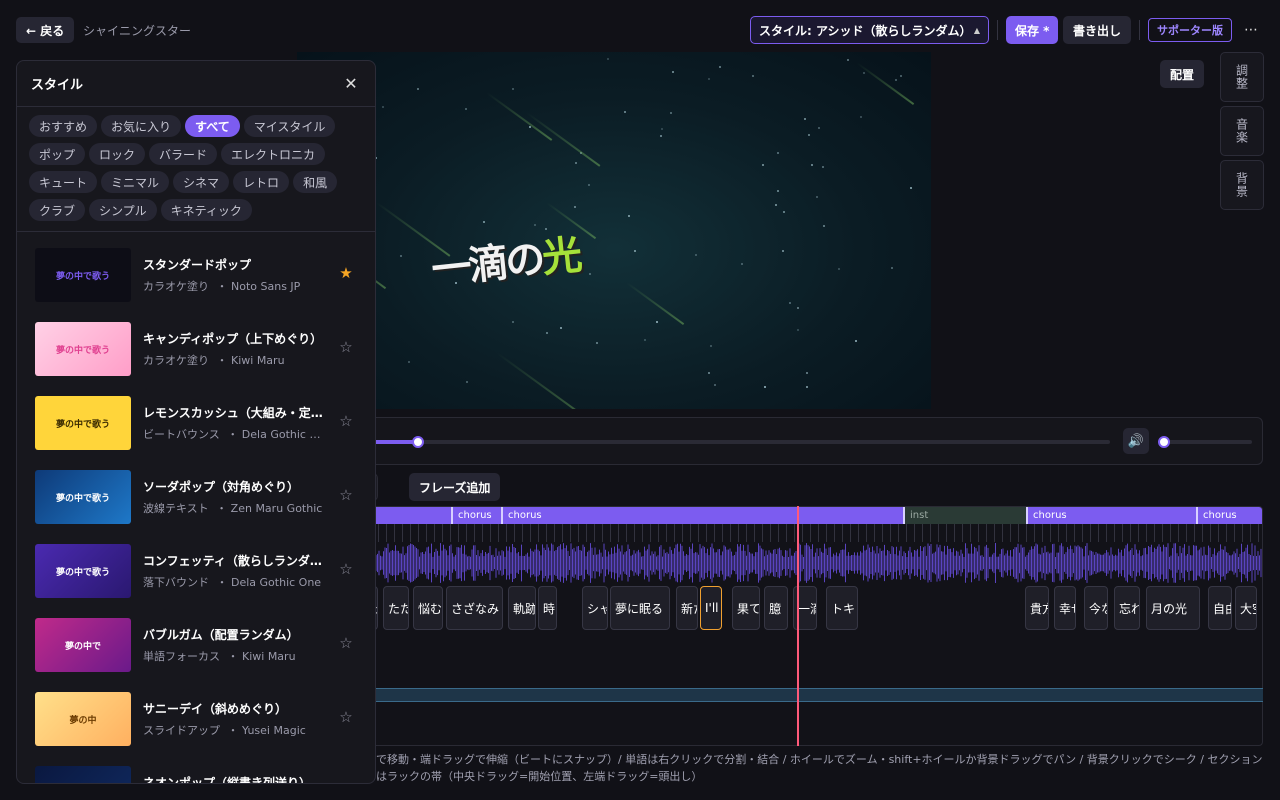 Image resolution: width=1280 pixels, height=800 pixels. What do you see at coordinates (1205, 442) in the screenshot?
I see `volume-slider` at bounding box center [1205, 442].